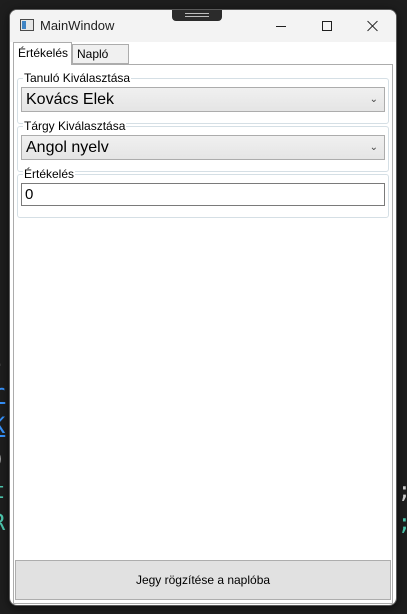  I want to click on app-icon, so click(27, 25).